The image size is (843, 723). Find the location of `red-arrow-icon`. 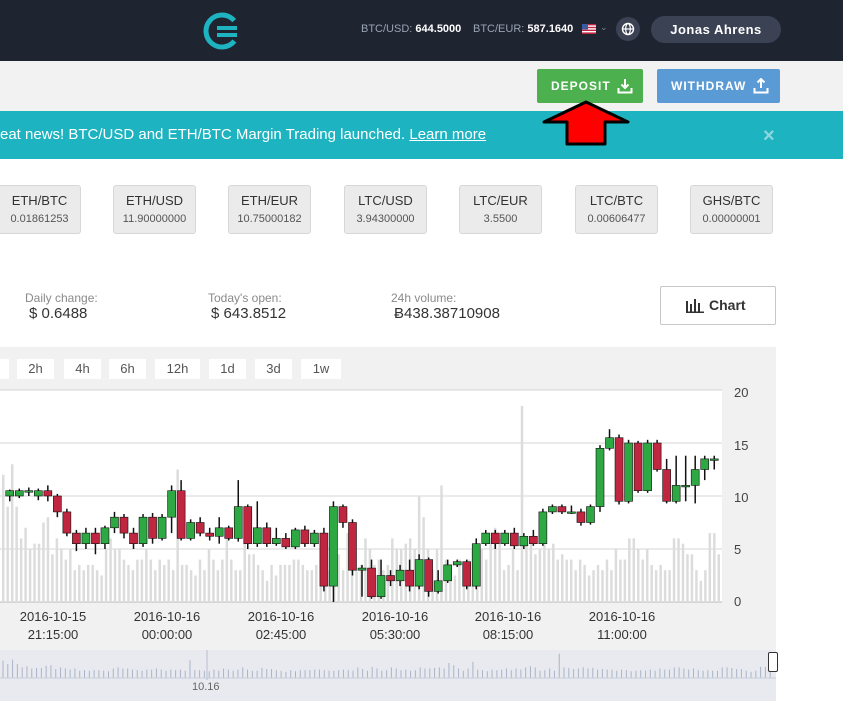

red-arrow-icon is located at coordinates (586, 123).